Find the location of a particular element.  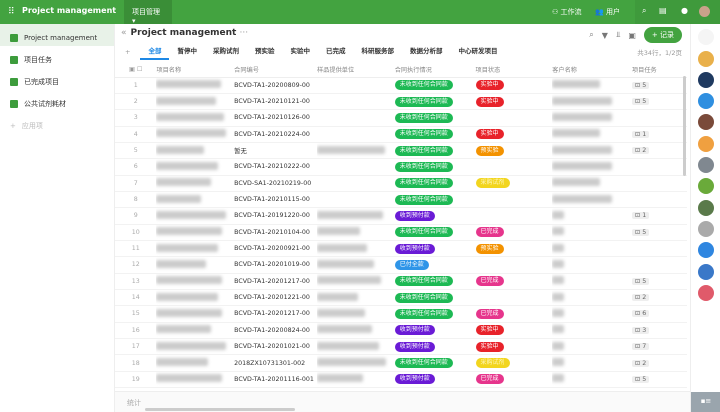

column-header: 项目名称 is located at coordinates (195, 70).